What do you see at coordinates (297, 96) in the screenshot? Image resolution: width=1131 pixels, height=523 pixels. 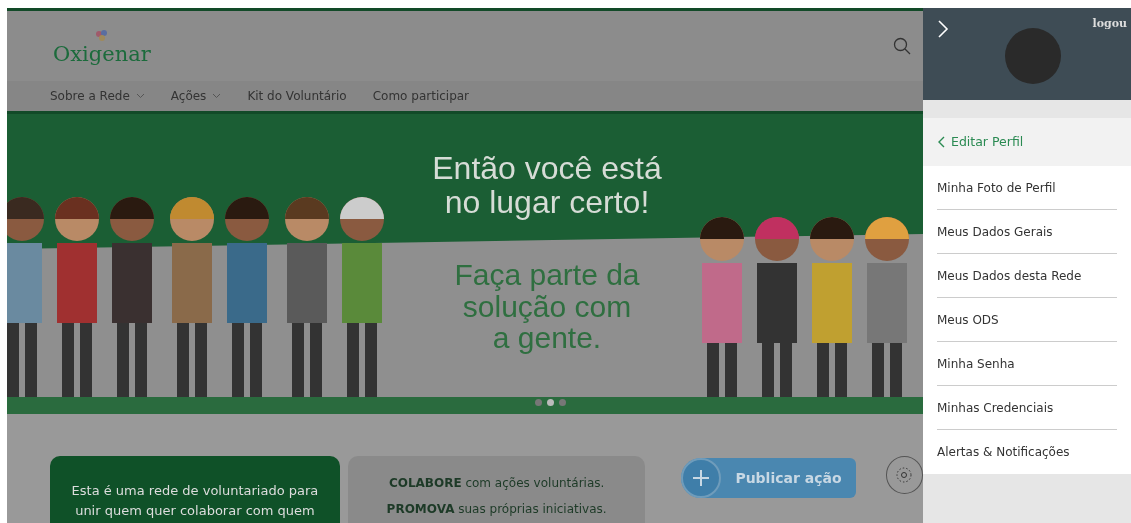 I see `nav-link: Kit do Voluntário` at bounding box center [297, 96].